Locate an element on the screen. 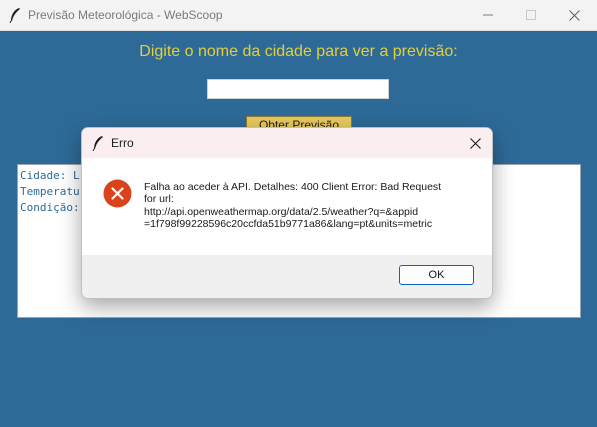 Image resolution: width=597 pixels, height=427 pixels. window-title: Previsão Meteorológica - WebScoop is located at coordinates (125, 15).